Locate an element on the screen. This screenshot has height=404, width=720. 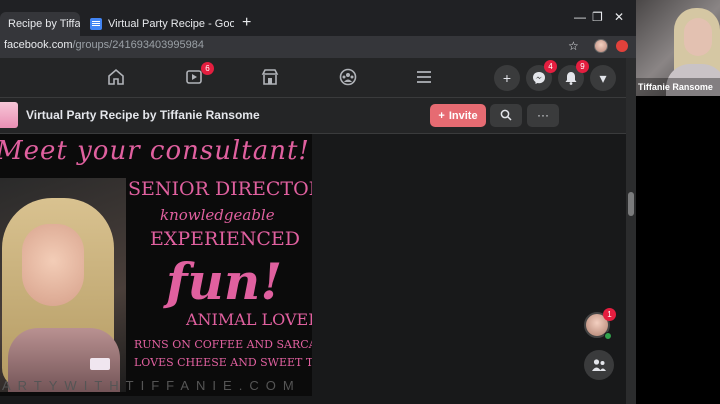
new-tab-button: + is located at coordinates (246, 23).